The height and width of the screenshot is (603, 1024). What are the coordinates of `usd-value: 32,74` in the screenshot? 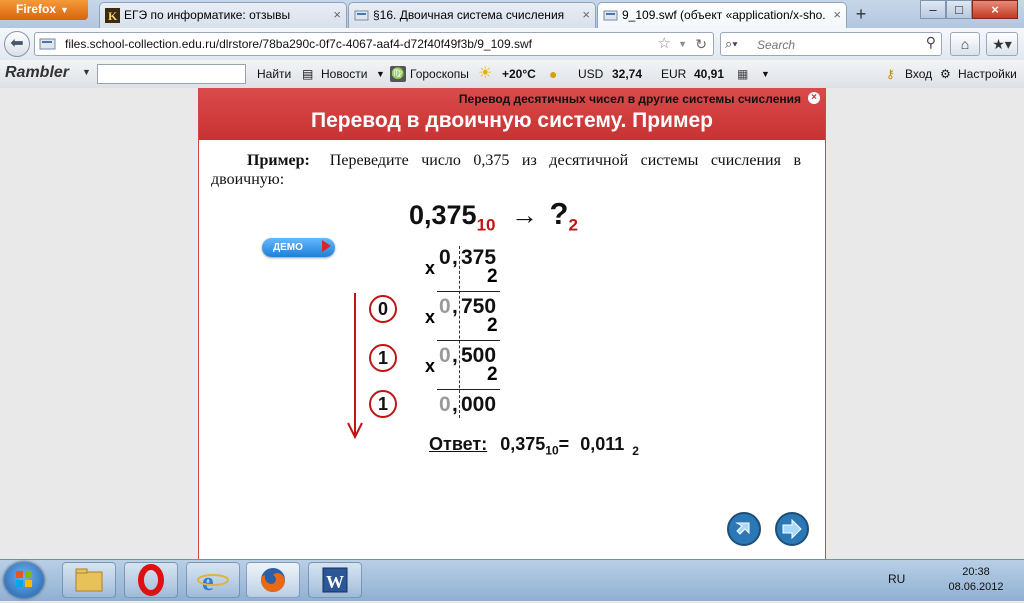 It's located at (627, 74).